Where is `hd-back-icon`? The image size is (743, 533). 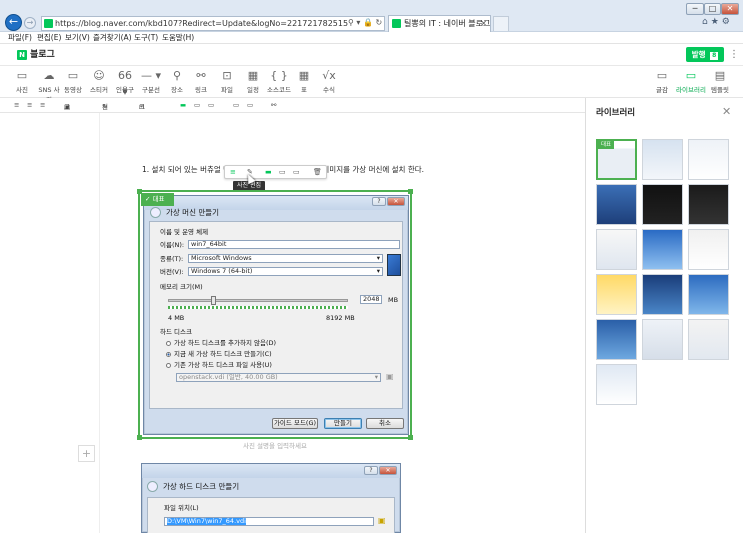 hd-back-icon is located at coordinates (152, 486).